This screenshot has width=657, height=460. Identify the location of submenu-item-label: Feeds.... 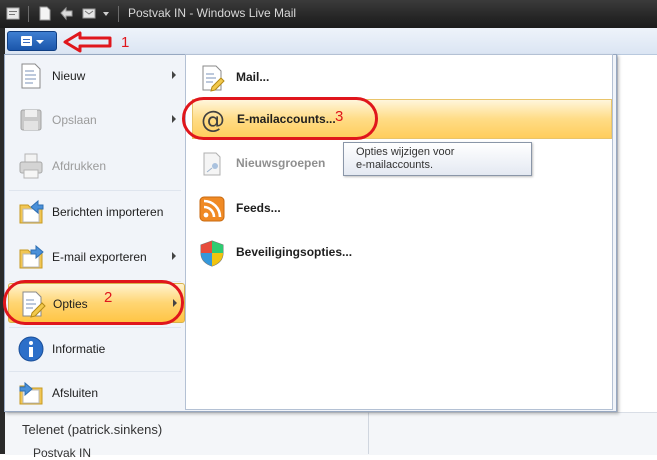
(258, 208).